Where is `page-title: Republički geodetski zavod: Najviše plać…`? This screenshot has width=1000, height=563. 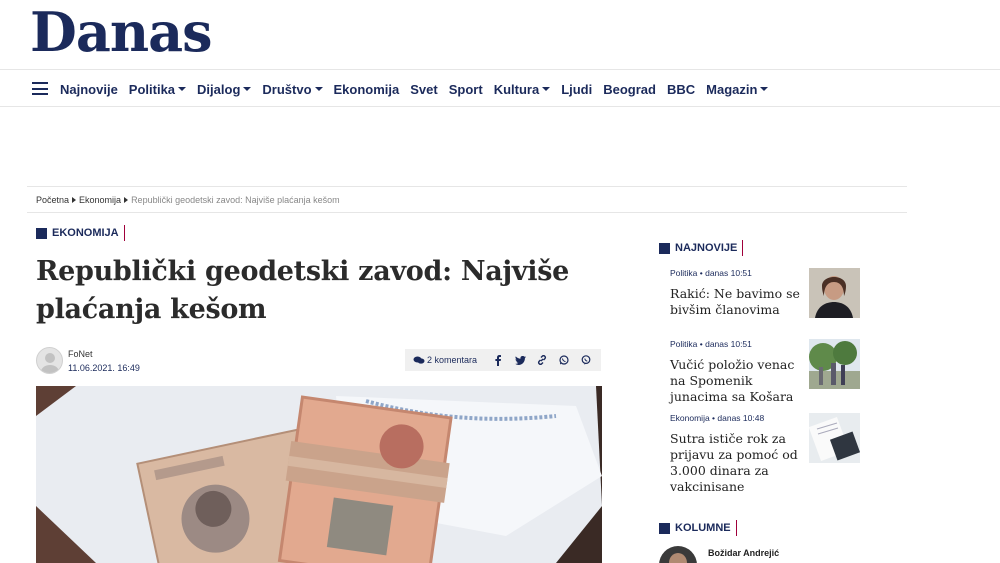
page-title: Republički geodetski zavod: Najviše plać… is located at coordinates (303, 290).